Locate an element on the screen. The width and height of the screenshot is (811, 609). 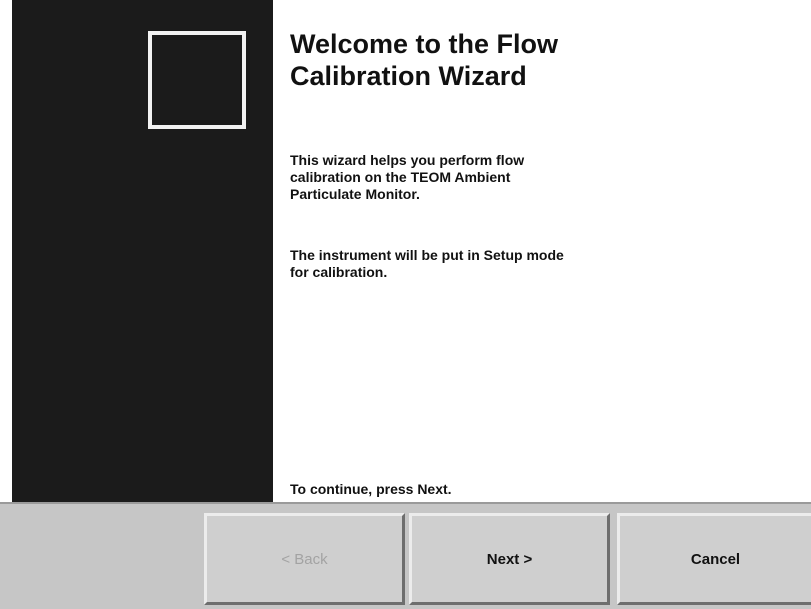
back-button: < Back is located at coordinates (304, 559).